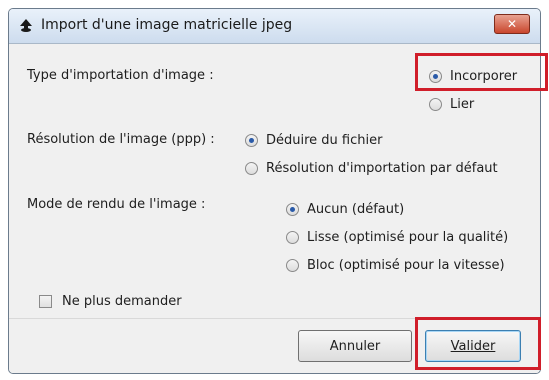  I want to click on cancel-button: Annuler, so click(355, 346).